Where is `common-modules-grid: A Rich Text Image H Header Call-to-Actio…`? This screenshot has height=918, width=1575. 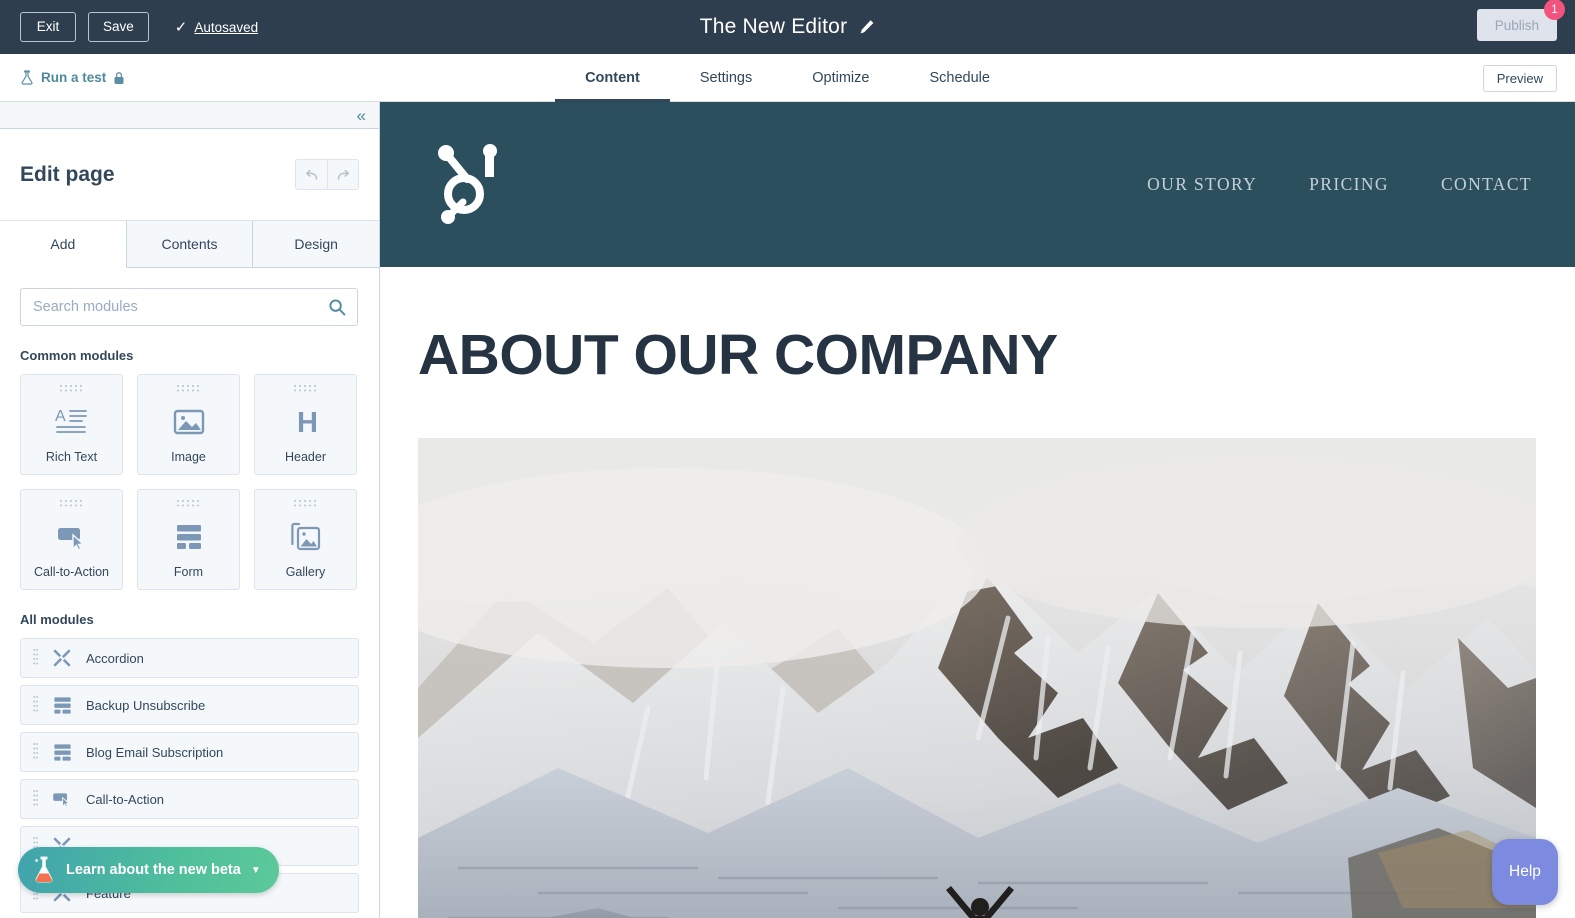 common-modules-grid: A Rich Text Image H Header Call-to-Actio… is located at coordinates (189, 482).